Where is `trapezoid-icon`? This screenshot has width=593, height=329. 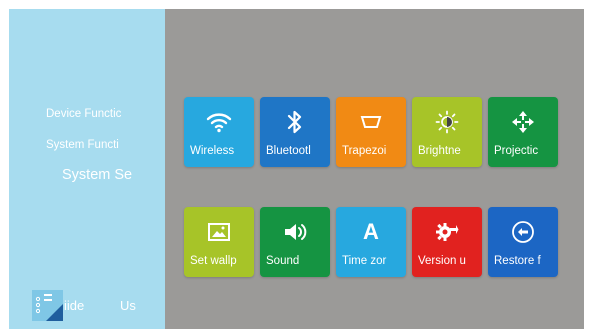
trapezoid-icon is located at coordinates (371, 122).